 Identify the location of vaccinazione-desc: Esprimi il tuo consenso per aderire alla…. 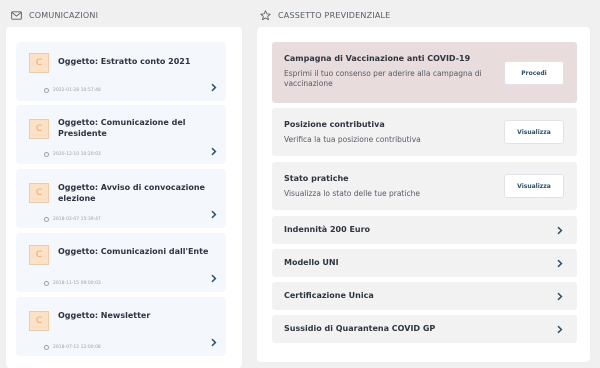
(383, 78).